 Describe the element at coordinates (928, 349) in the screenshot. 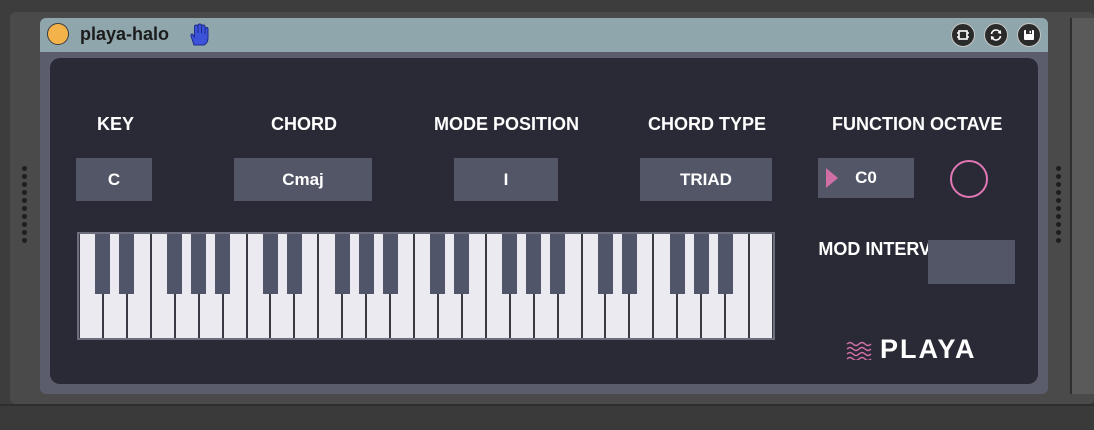

I see `logo-text: PLAYA` at that location.